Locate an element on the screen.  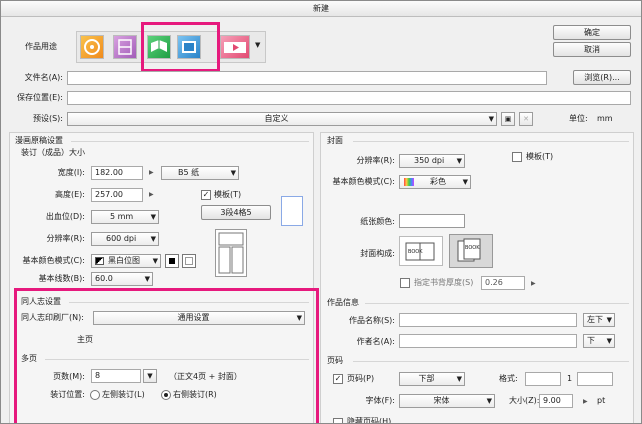
height-label: 高度(E): is located at coordinates (70, 194).